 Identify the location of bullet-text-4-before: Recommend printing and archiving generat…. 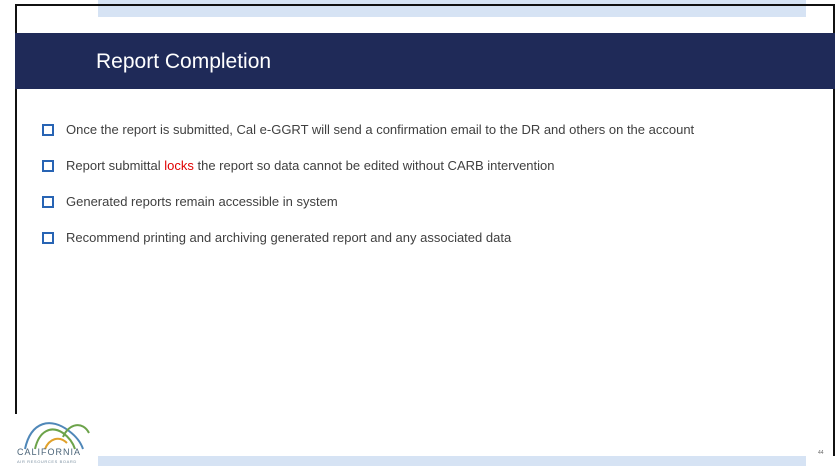
(289, 237).